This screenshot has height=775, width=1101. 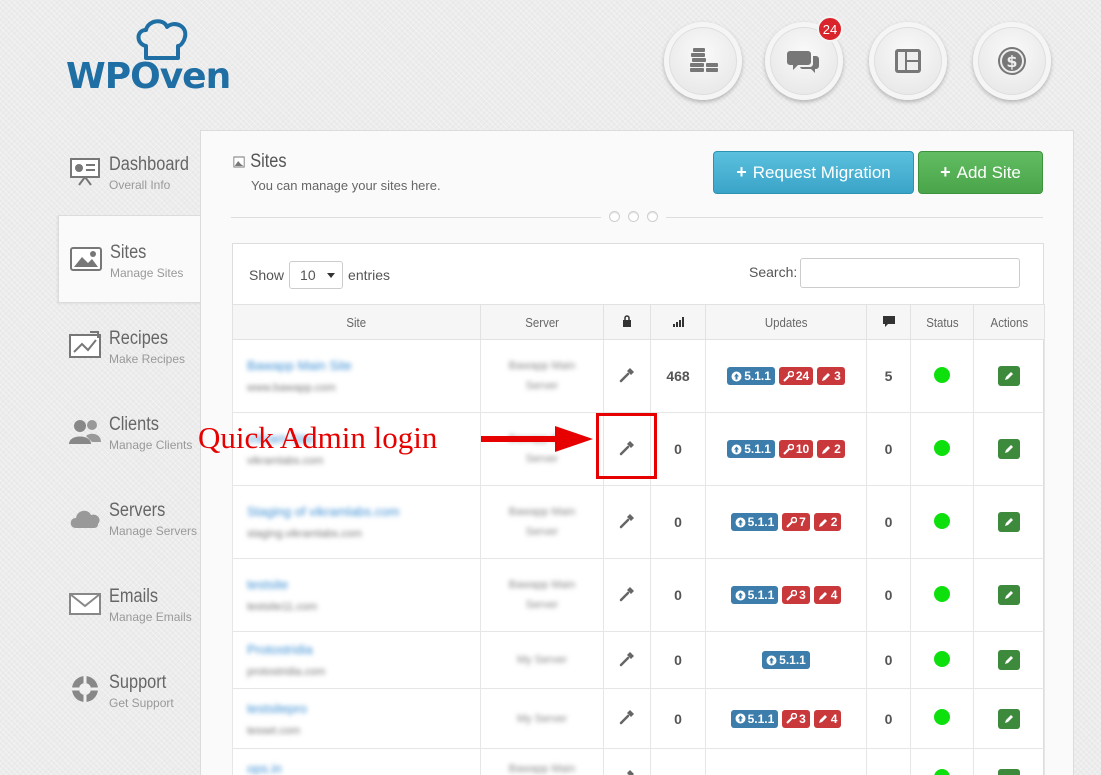 I want to click on show-label: Show, so click(x=267, y=275).